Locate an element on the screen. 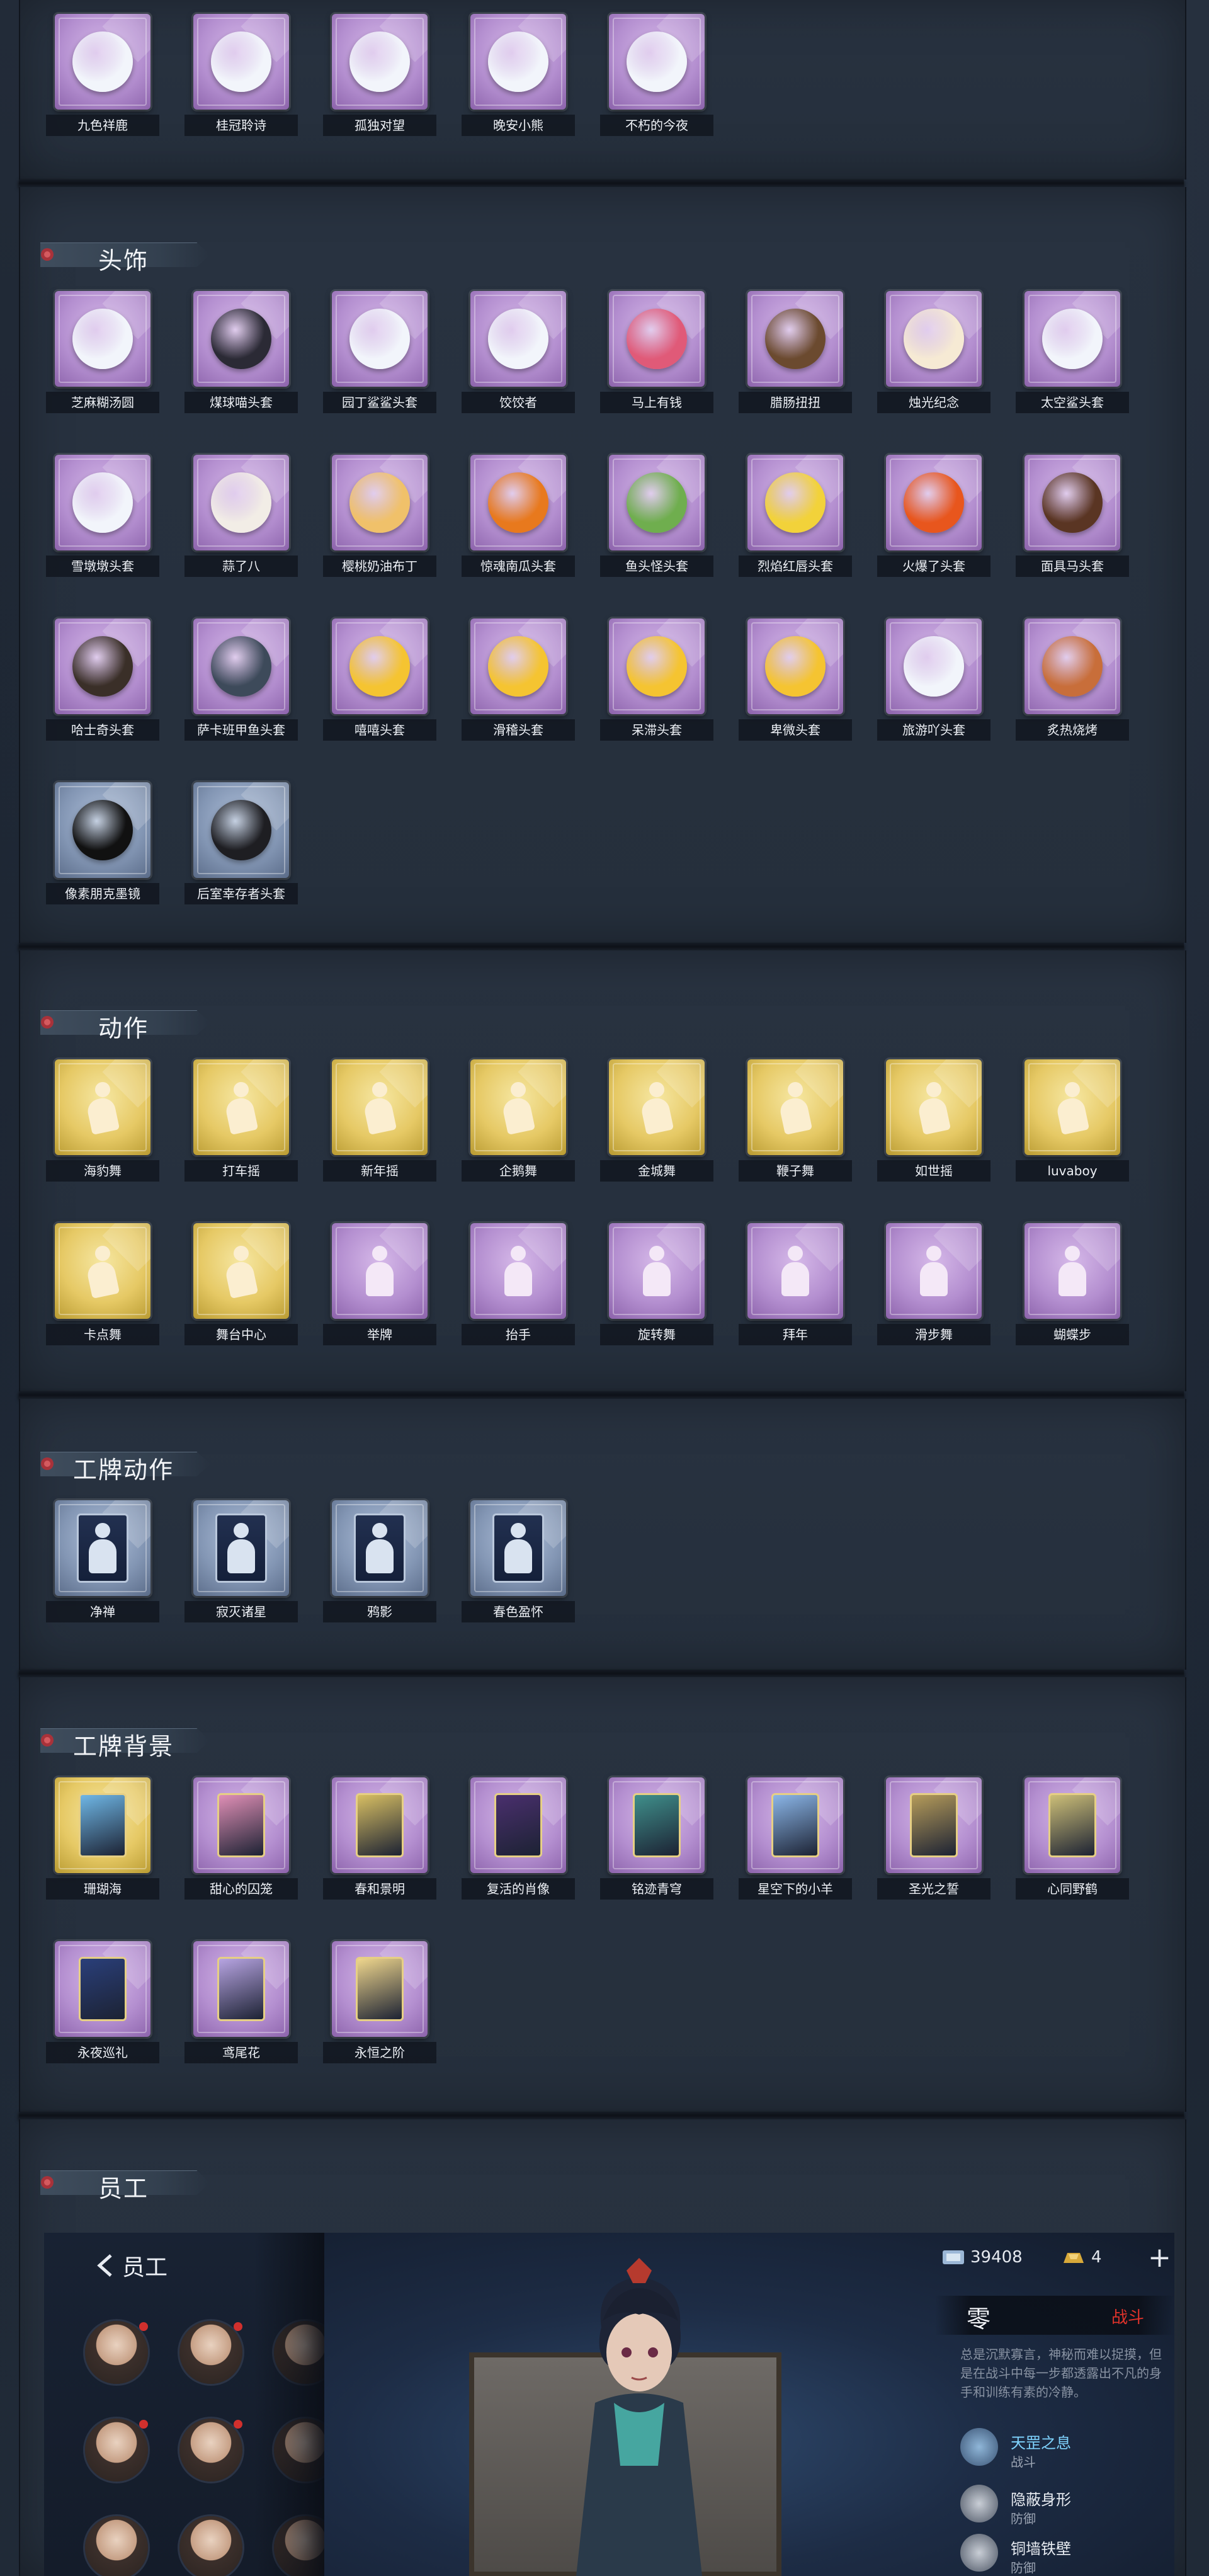 The height and width of the screenshot is (2576, 1209). skill-breath-icon is located at coordinates (979, 2447).